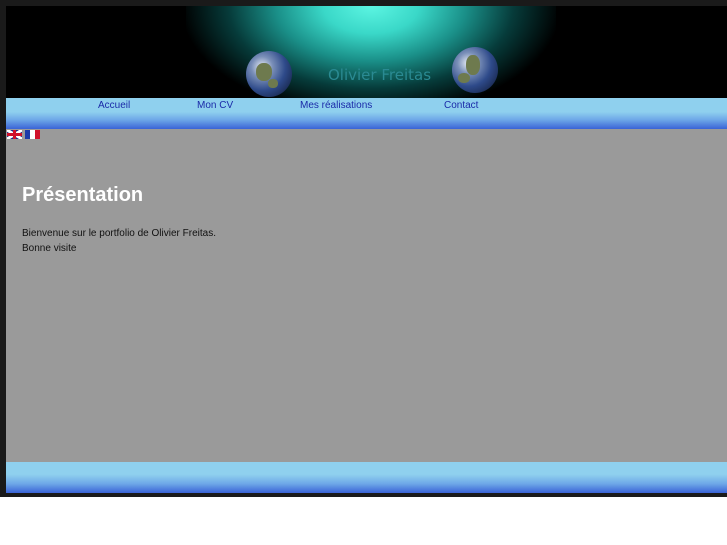 The width and height of the screenshot is (727, 545). What do you see at coordinates (380, 75) in the screenshot?
I see `site-title: Olivier Freitas` at bounding box center [380, 75].